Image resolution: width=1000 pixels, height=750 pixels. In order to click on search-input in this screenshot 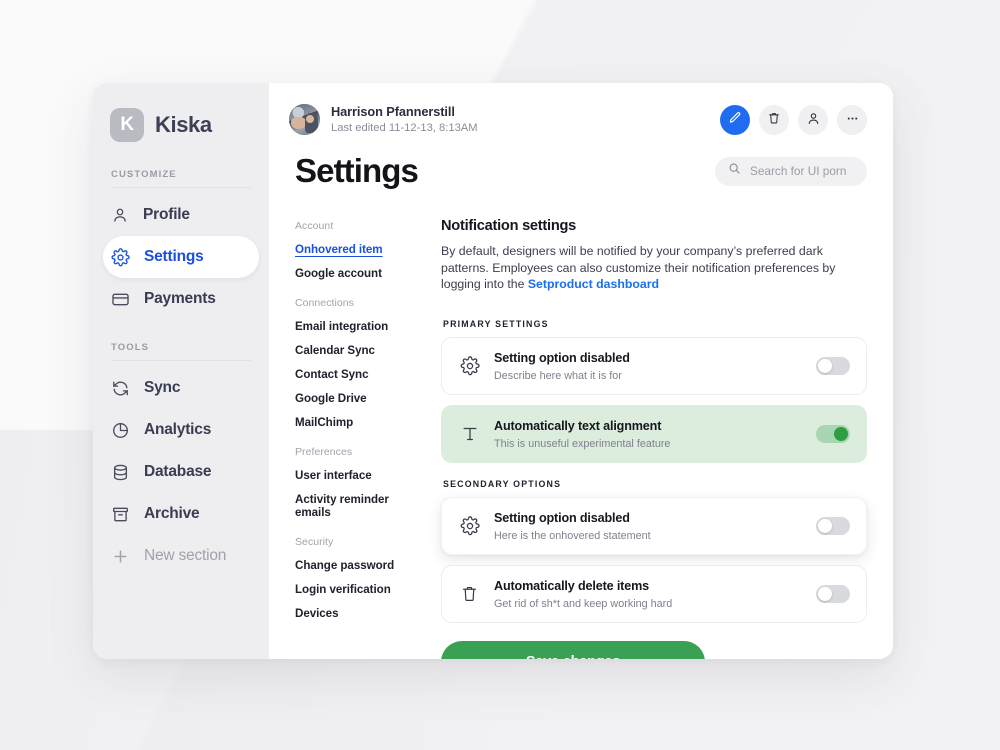, I will do `click(802, 171)`.